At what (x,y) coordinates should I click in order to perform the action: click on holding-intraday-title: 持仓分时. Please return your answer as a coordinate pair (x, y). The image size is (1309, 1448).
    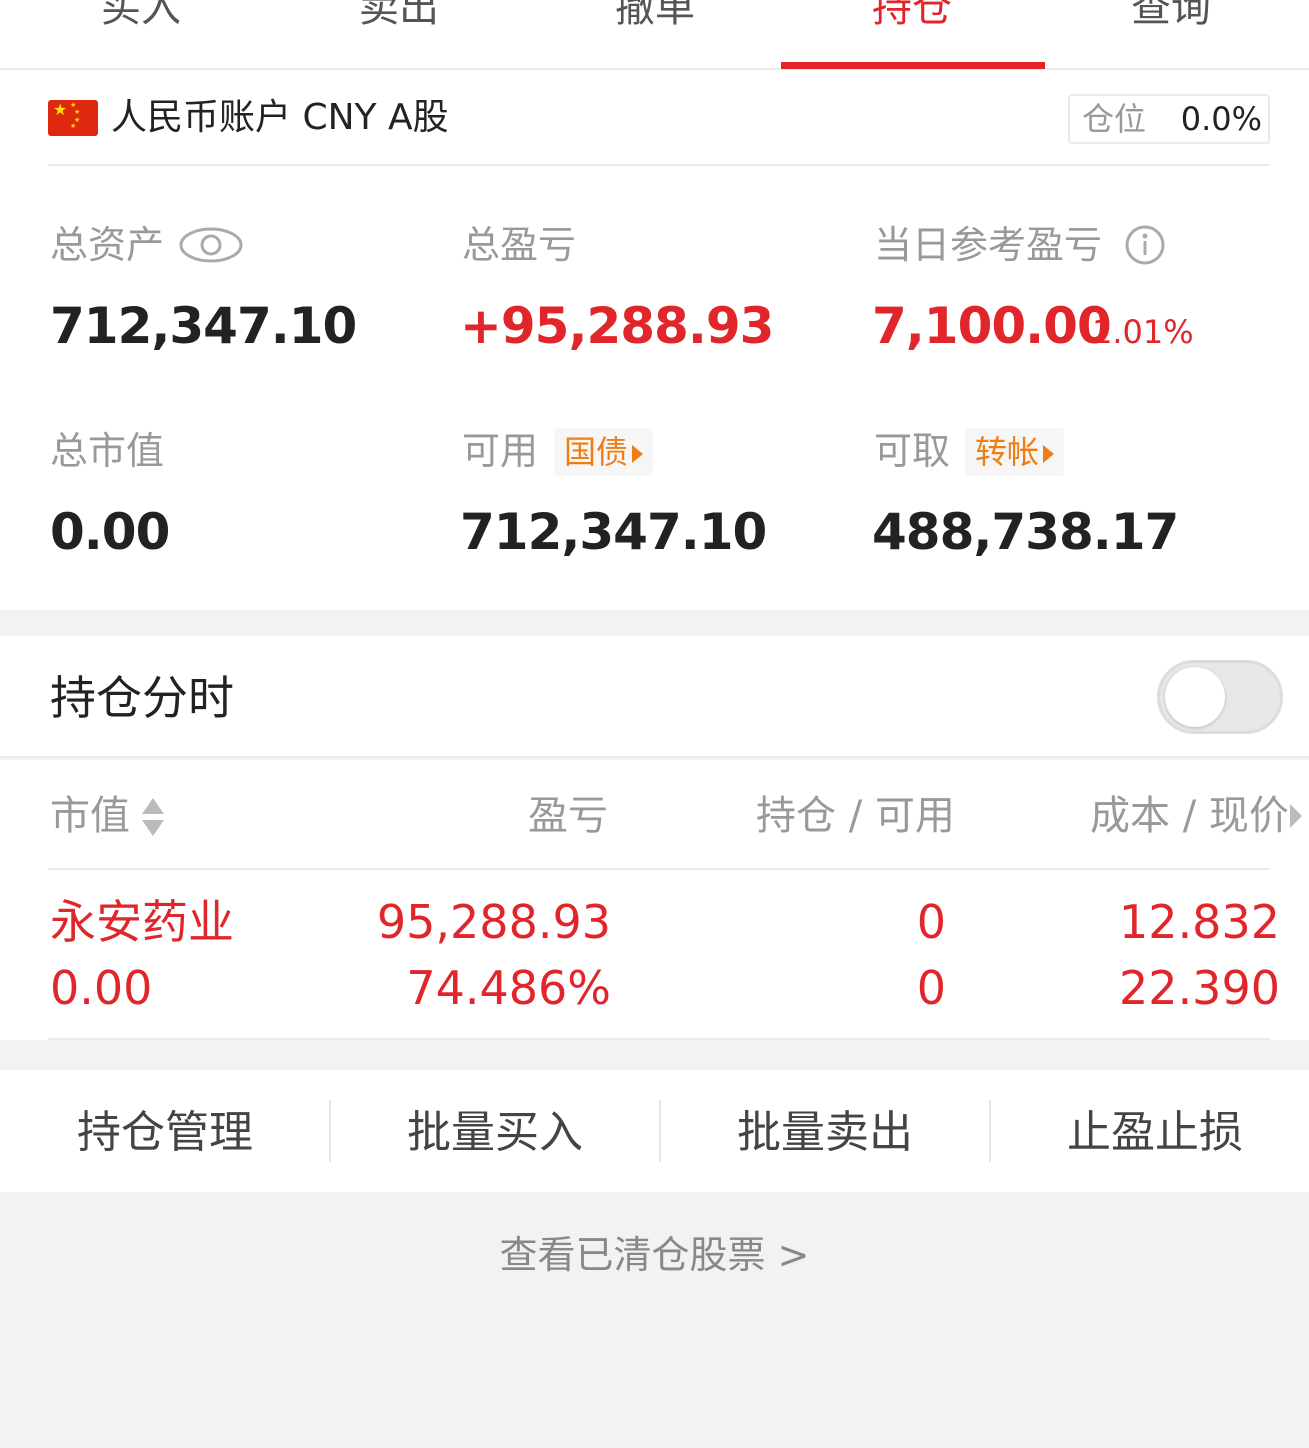
    Looking at the image, I should click on (142, 698).